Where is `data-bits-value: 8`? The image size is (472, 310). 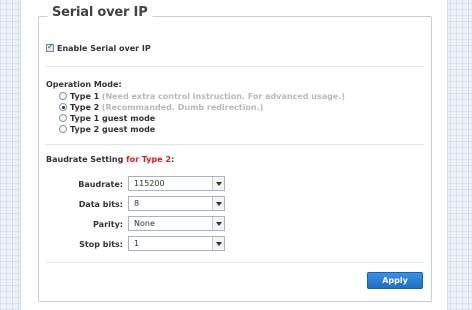
data-bits-value: 8 is located at coordinates (137, 203).